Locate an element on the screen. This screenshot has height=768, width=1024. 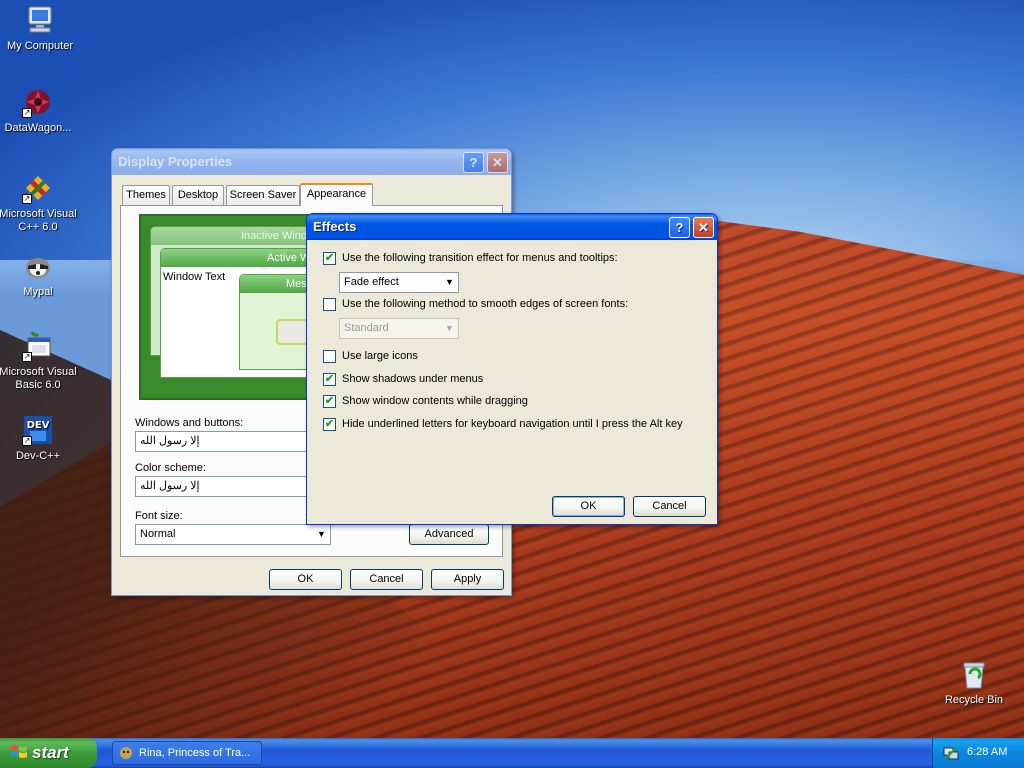
hide-underline-checkbox: ✔ is located at coordinates (329, 424).